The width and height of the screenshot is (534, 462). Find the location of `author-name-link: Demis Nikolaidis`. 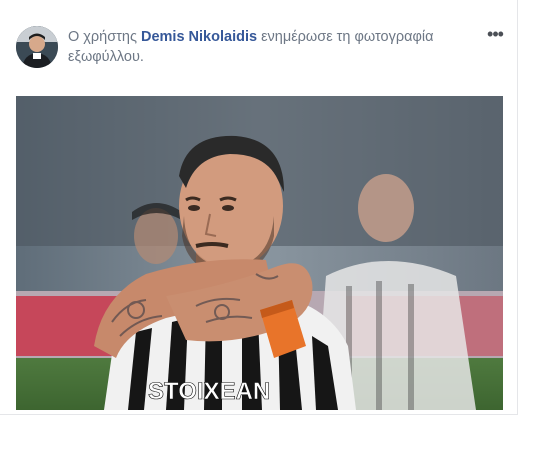

author-name-link: Demis Nikolaidis is located at coordinates (199, 37).